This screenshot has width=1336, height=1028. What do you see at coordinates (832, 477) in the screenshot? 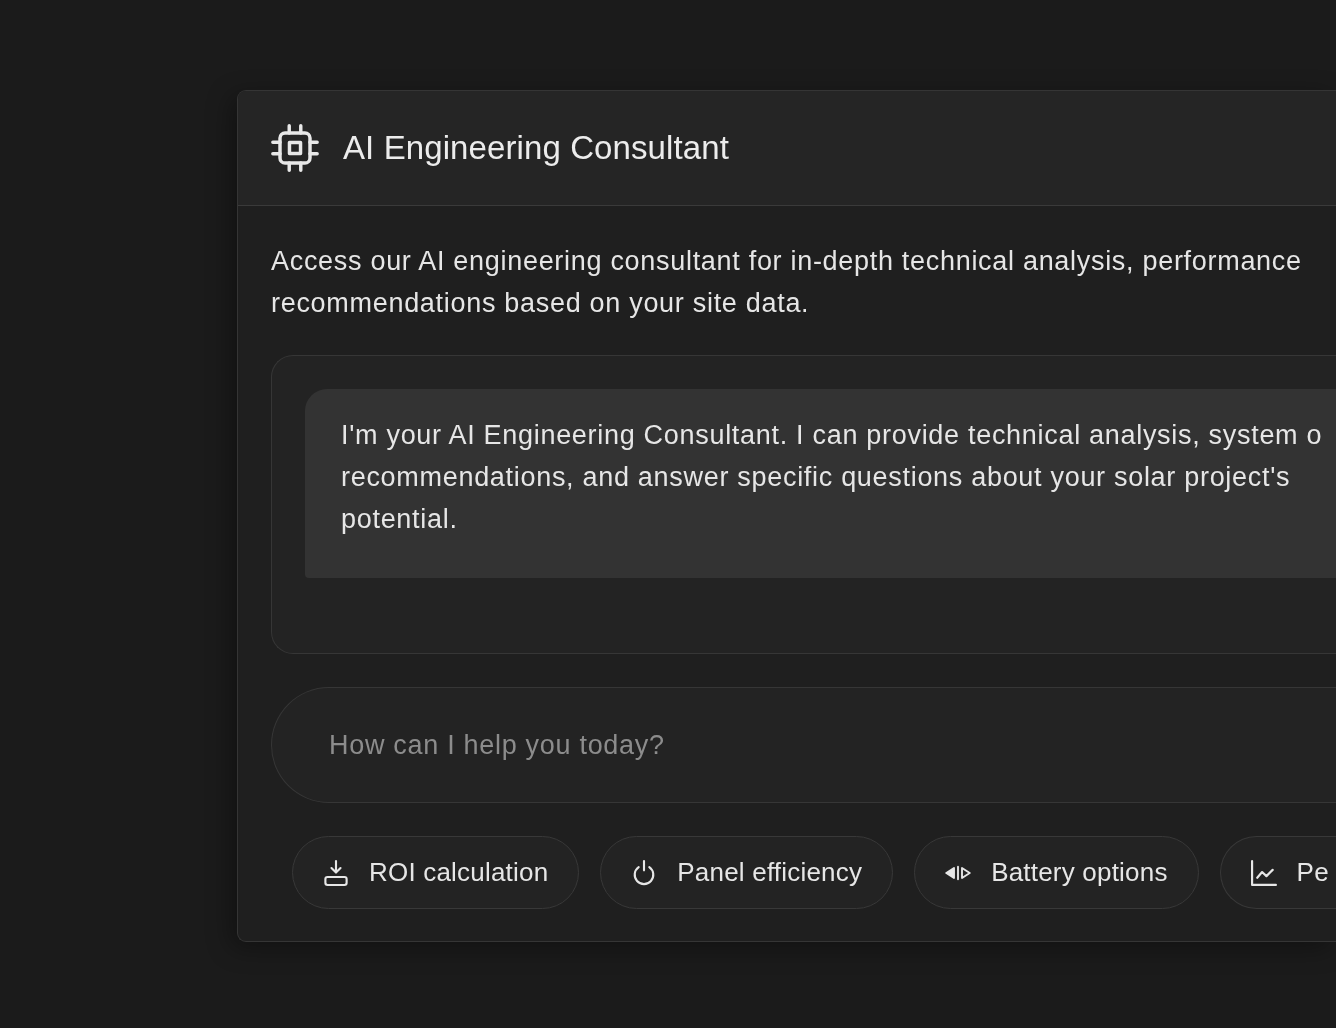
I see `message-text: I'm your AI Engineering Consultant. I can provide technical analysis, system o recommendations, and answer specific questions about your solar project's potential.` at bounding box center [832, 477].